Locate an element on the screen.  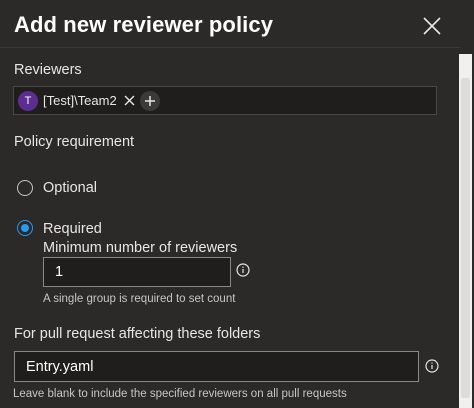
policy-requirement-label: Policy requirement is located at coordinates (74, 142).